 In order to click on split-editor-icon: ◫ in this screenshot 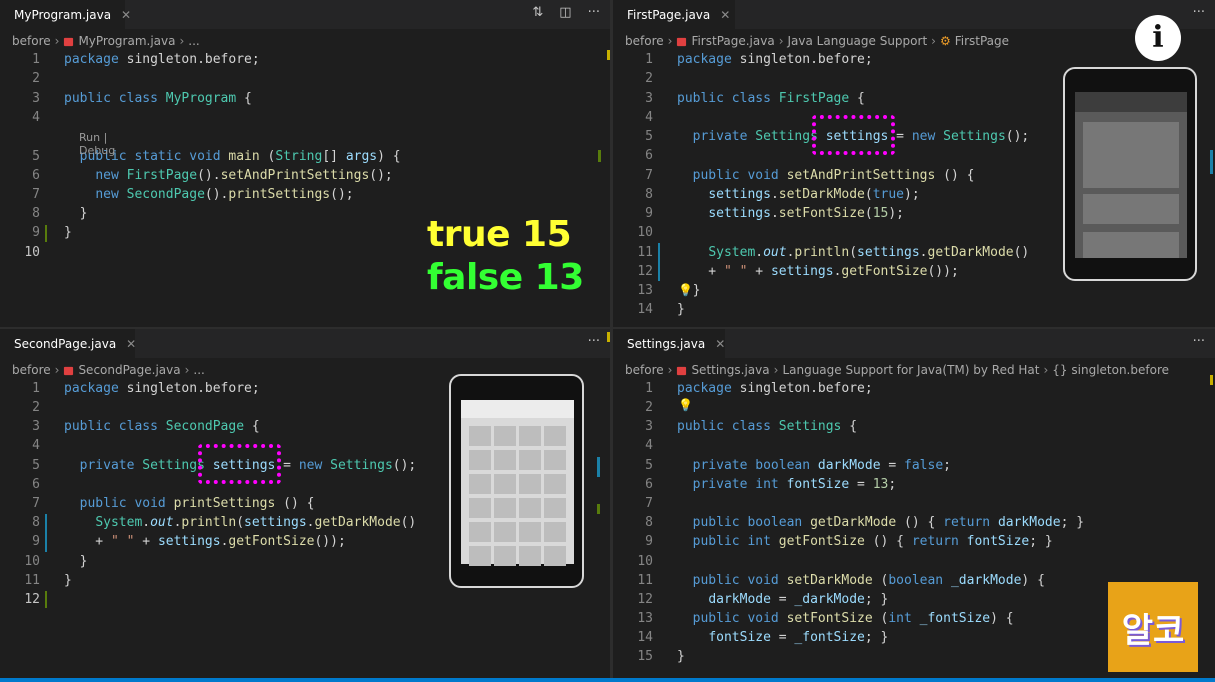, I will do `click(565, 12)`.